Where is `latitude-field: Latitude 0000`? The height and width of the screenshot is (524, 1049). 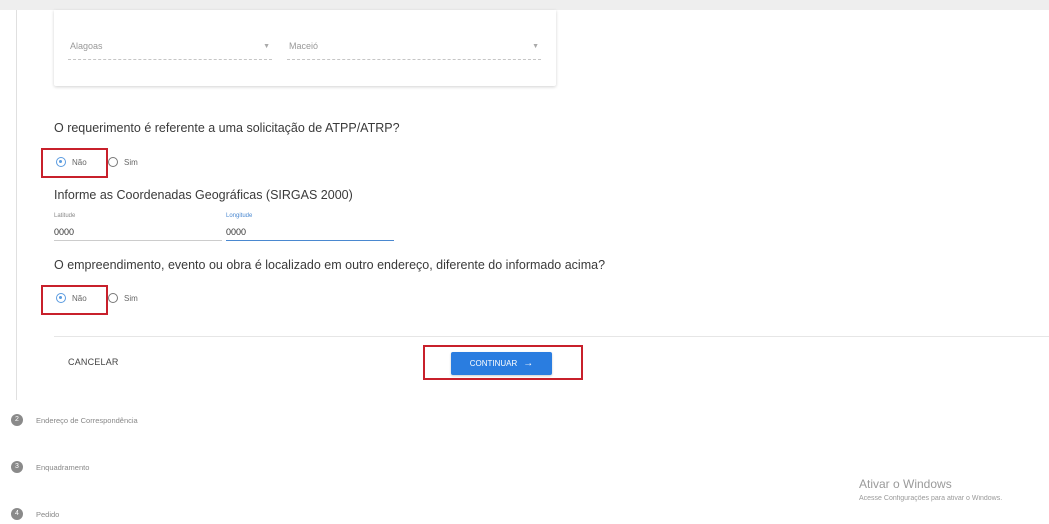
latitude-field: Latitude 0000 is located at coordinates (138, 227).